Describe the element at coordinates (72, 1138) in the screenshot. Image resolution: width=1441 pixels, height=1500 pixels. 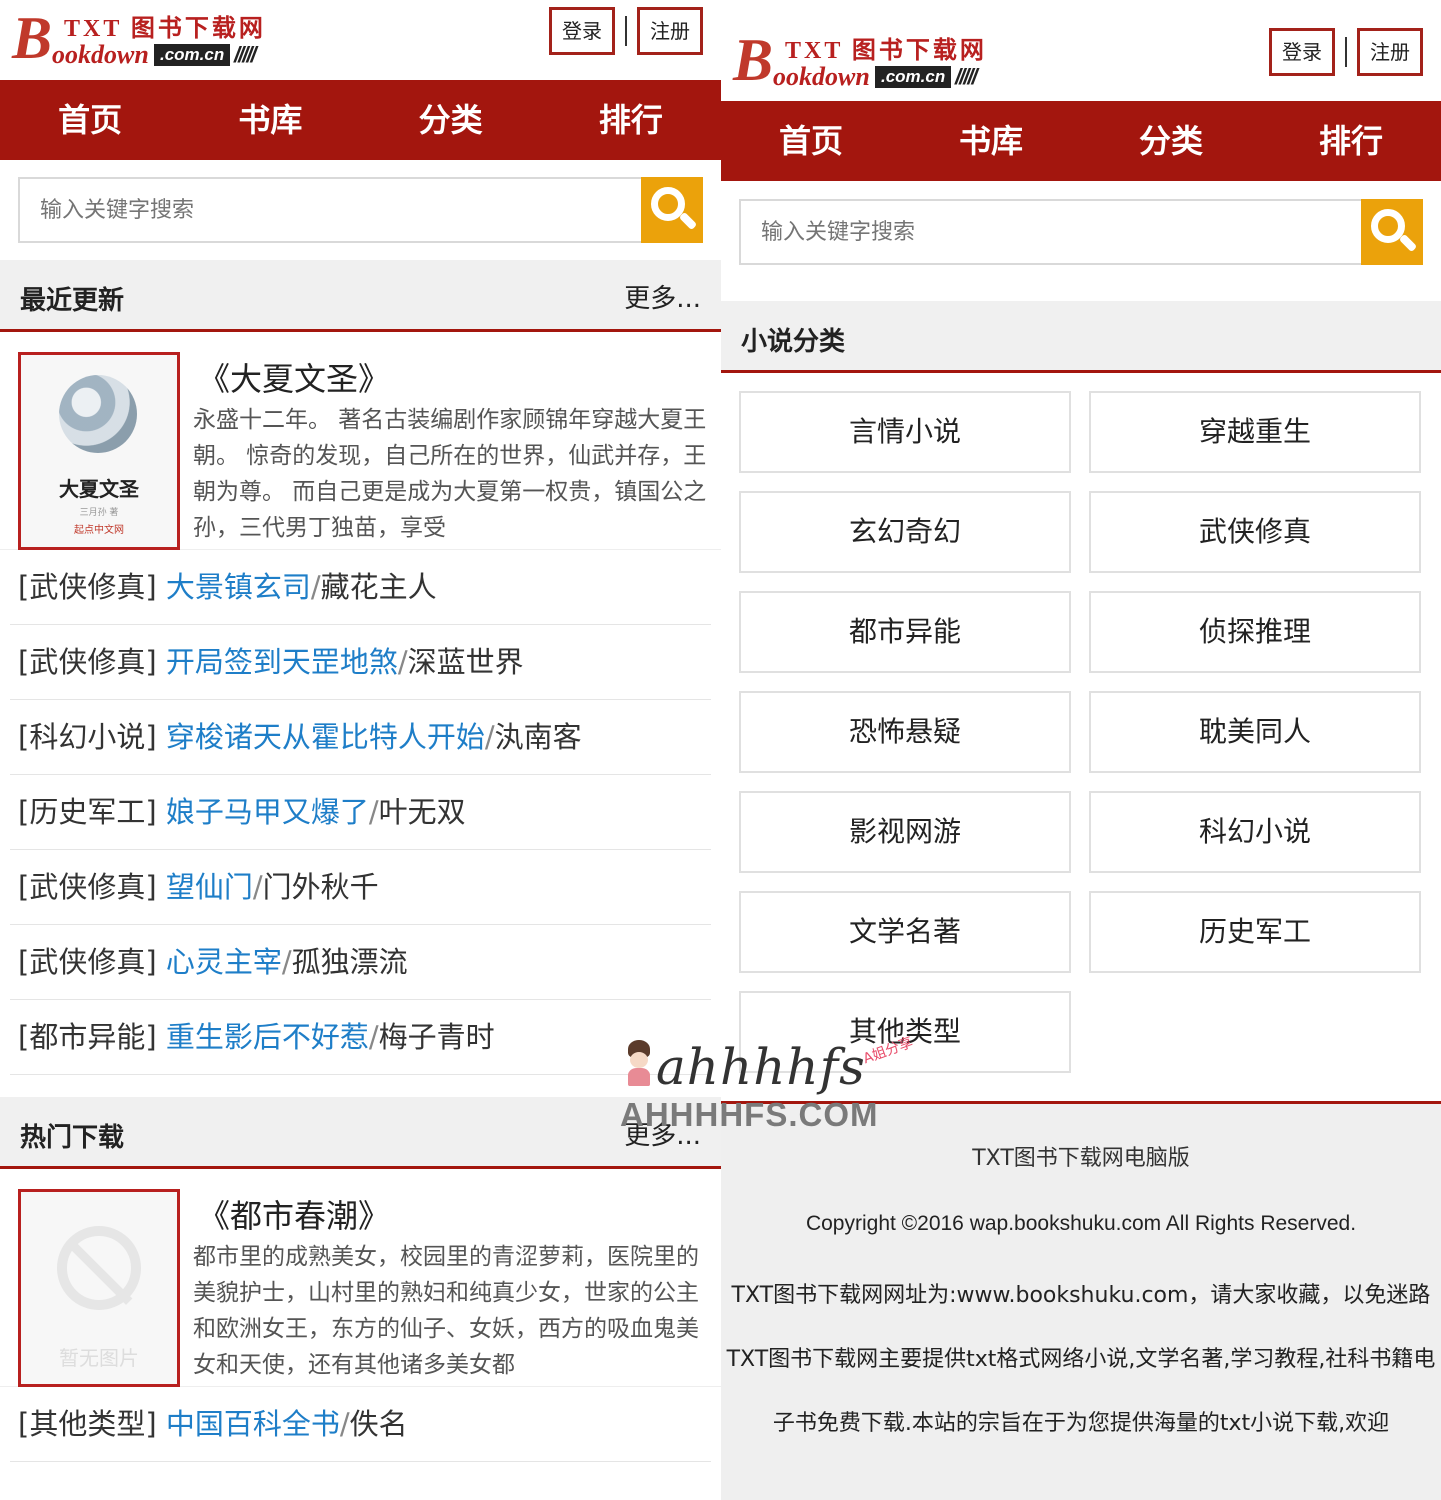
I see `section-title: 热门下载` at that location.